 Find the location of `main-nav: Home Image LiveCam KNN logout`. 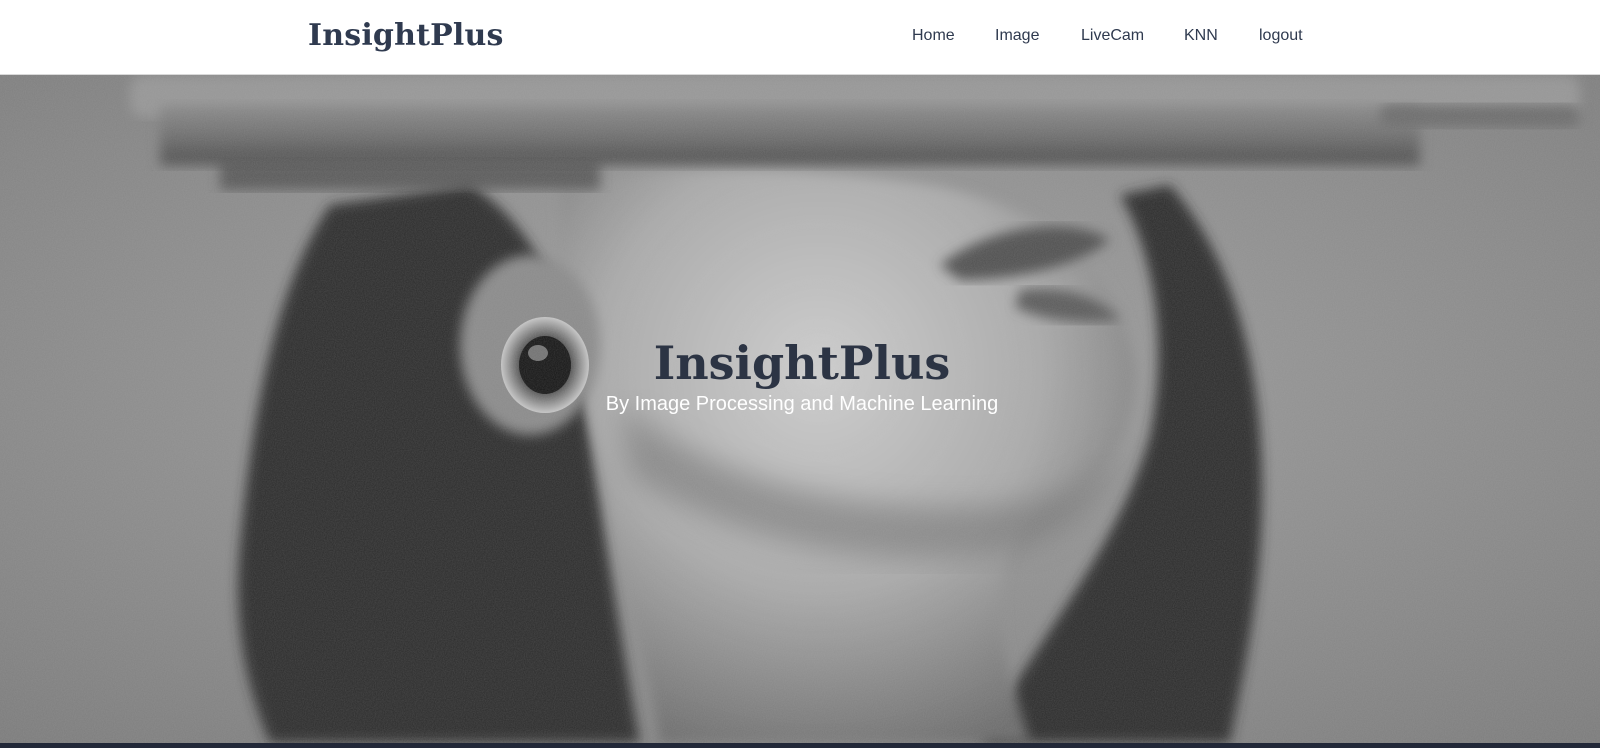

main-nav: Home Image LiveCam KNN logout is located at coordinates (800, 36).